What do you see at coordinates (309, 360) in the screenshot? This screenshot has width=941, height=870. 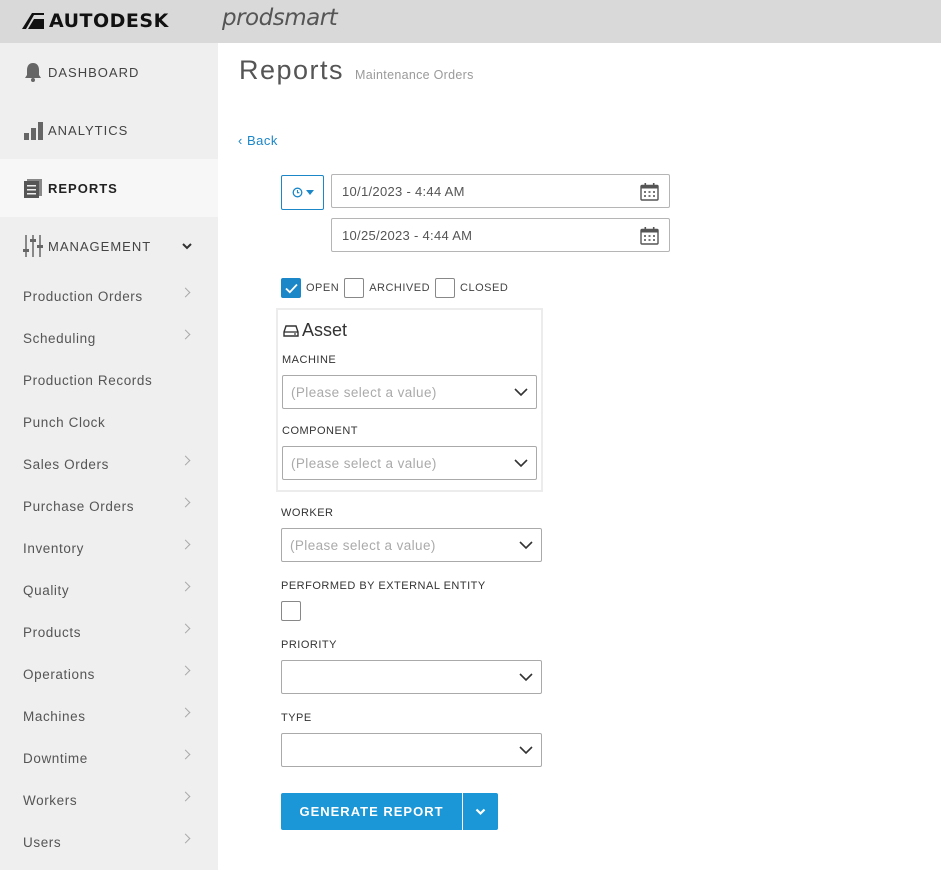 I see `machine-label: MACHINE` at bounding box center [309, 360].